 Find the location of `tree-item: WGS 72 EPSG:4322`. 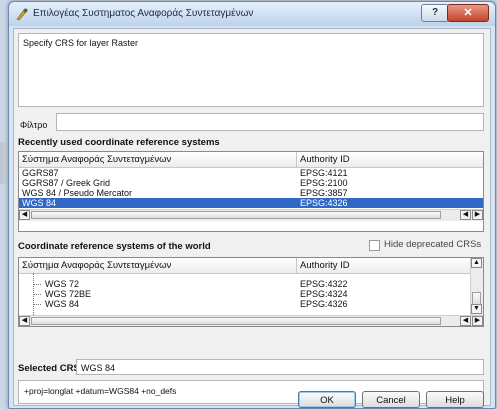

tree-item: WGS 72 EPSG:4322 is located at coordinates (245, 284).